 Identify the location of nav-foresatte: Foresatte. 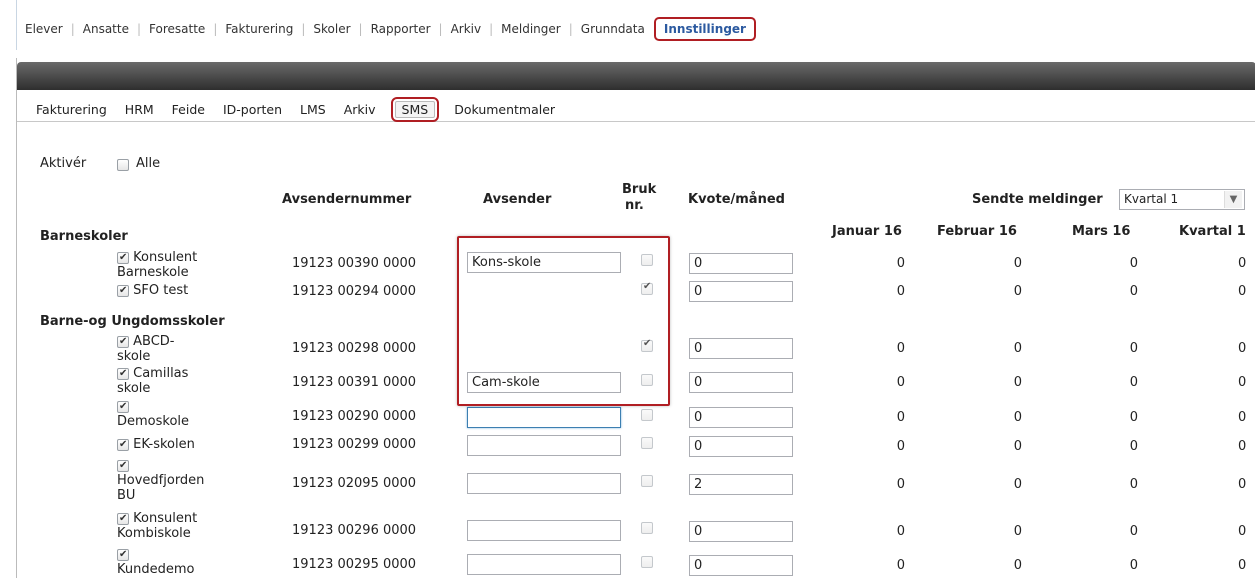
(177, 29).